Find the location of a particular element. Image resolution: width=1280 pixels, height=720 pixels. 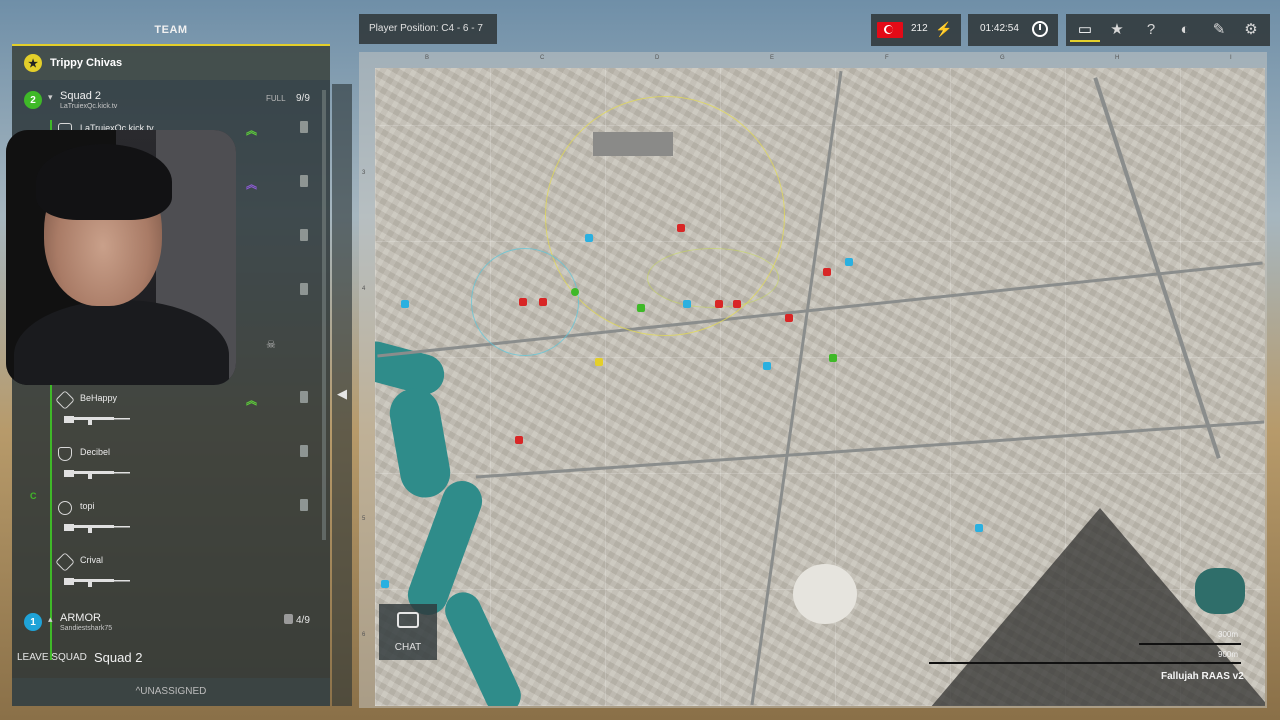

objective-marker is located at coordinates (599, 362).